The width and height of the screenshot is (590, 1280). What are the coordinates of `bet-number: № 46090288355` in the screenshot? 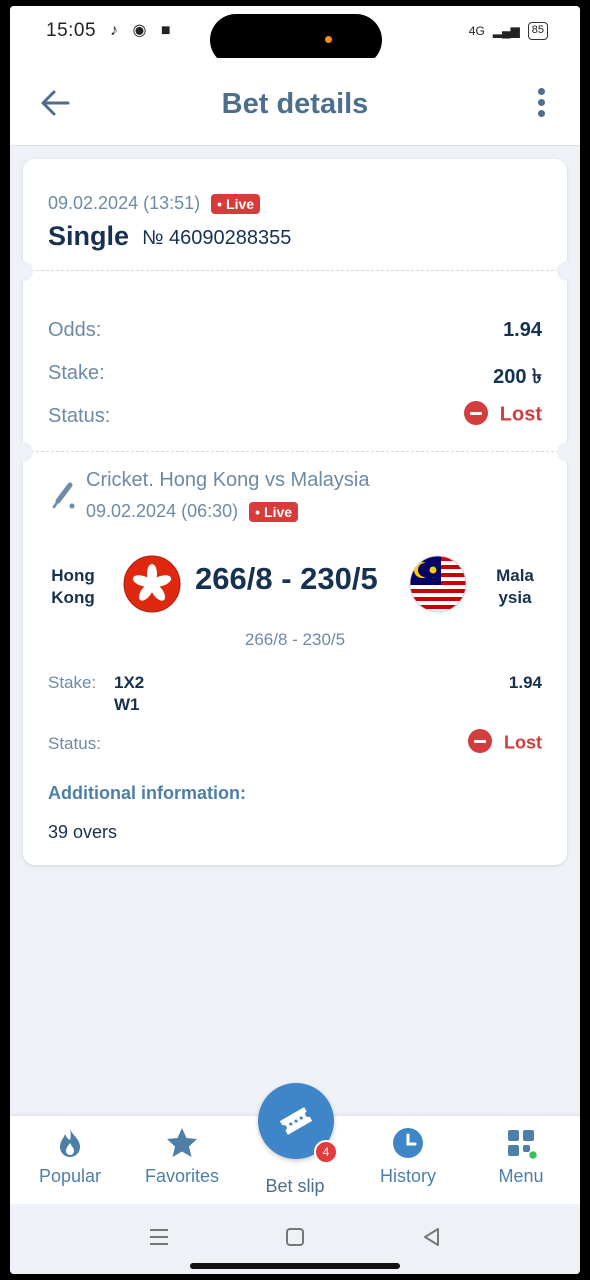 It's located at (217, 238).